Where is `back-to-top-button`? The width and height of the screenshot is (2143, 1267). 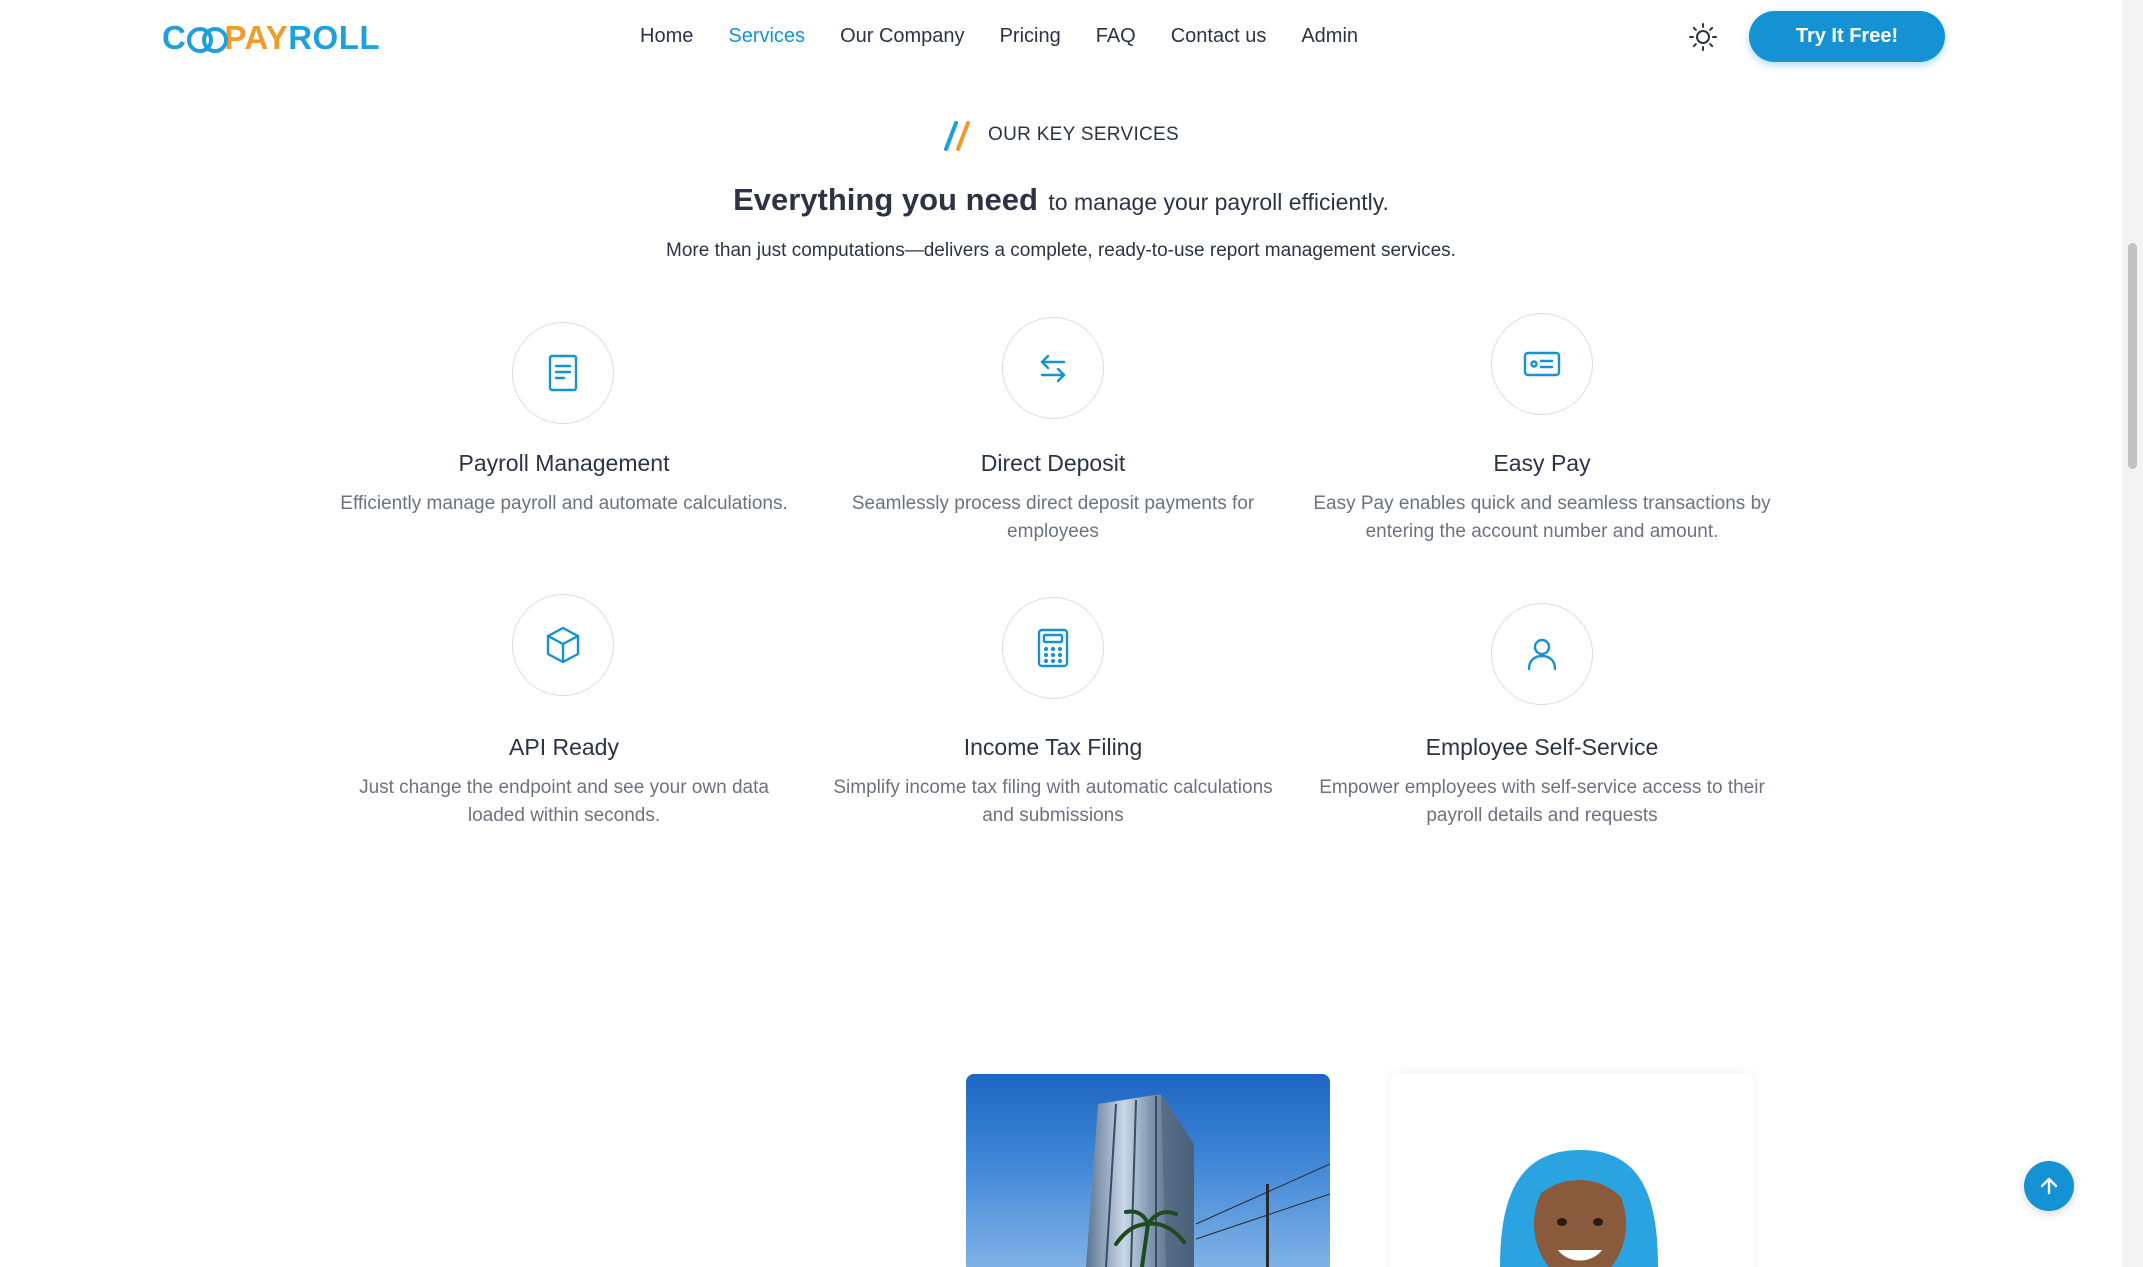
back-to-top-button is located at coordinates (2049, 1186).